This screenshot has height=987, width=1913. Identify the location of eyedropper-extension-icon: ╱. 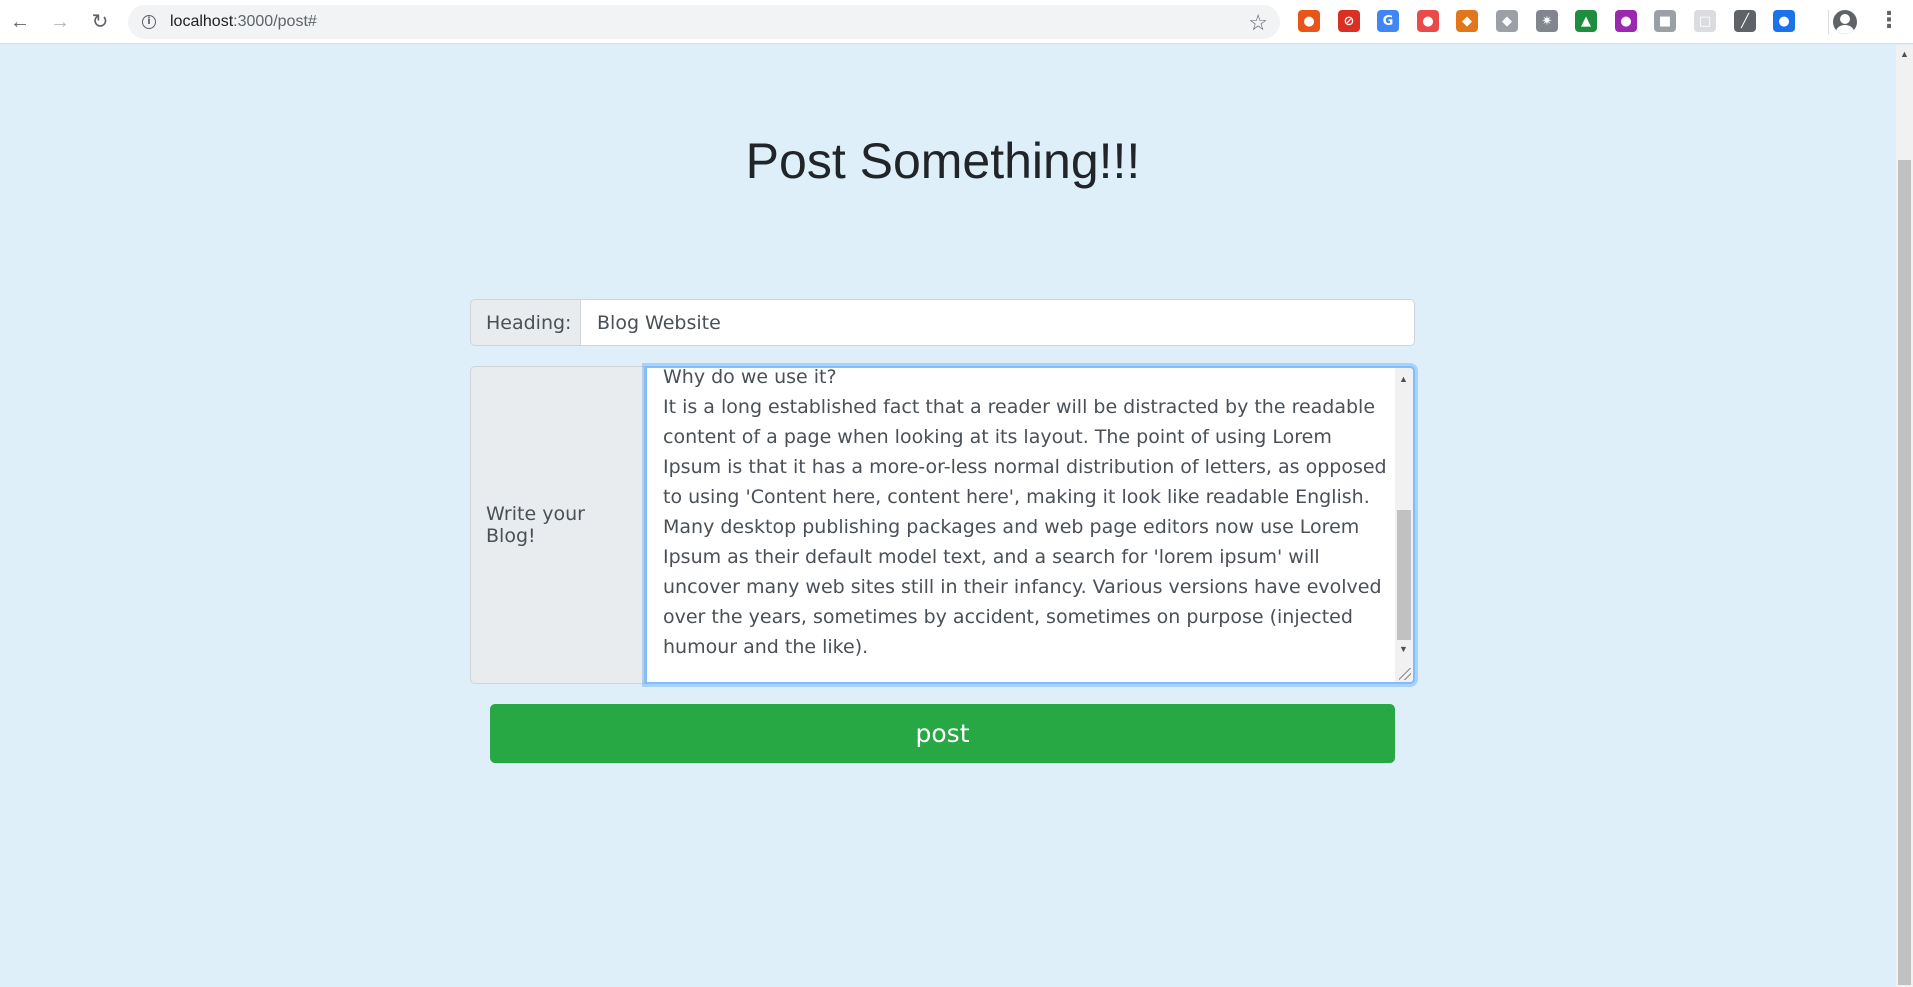
(1745, 21).